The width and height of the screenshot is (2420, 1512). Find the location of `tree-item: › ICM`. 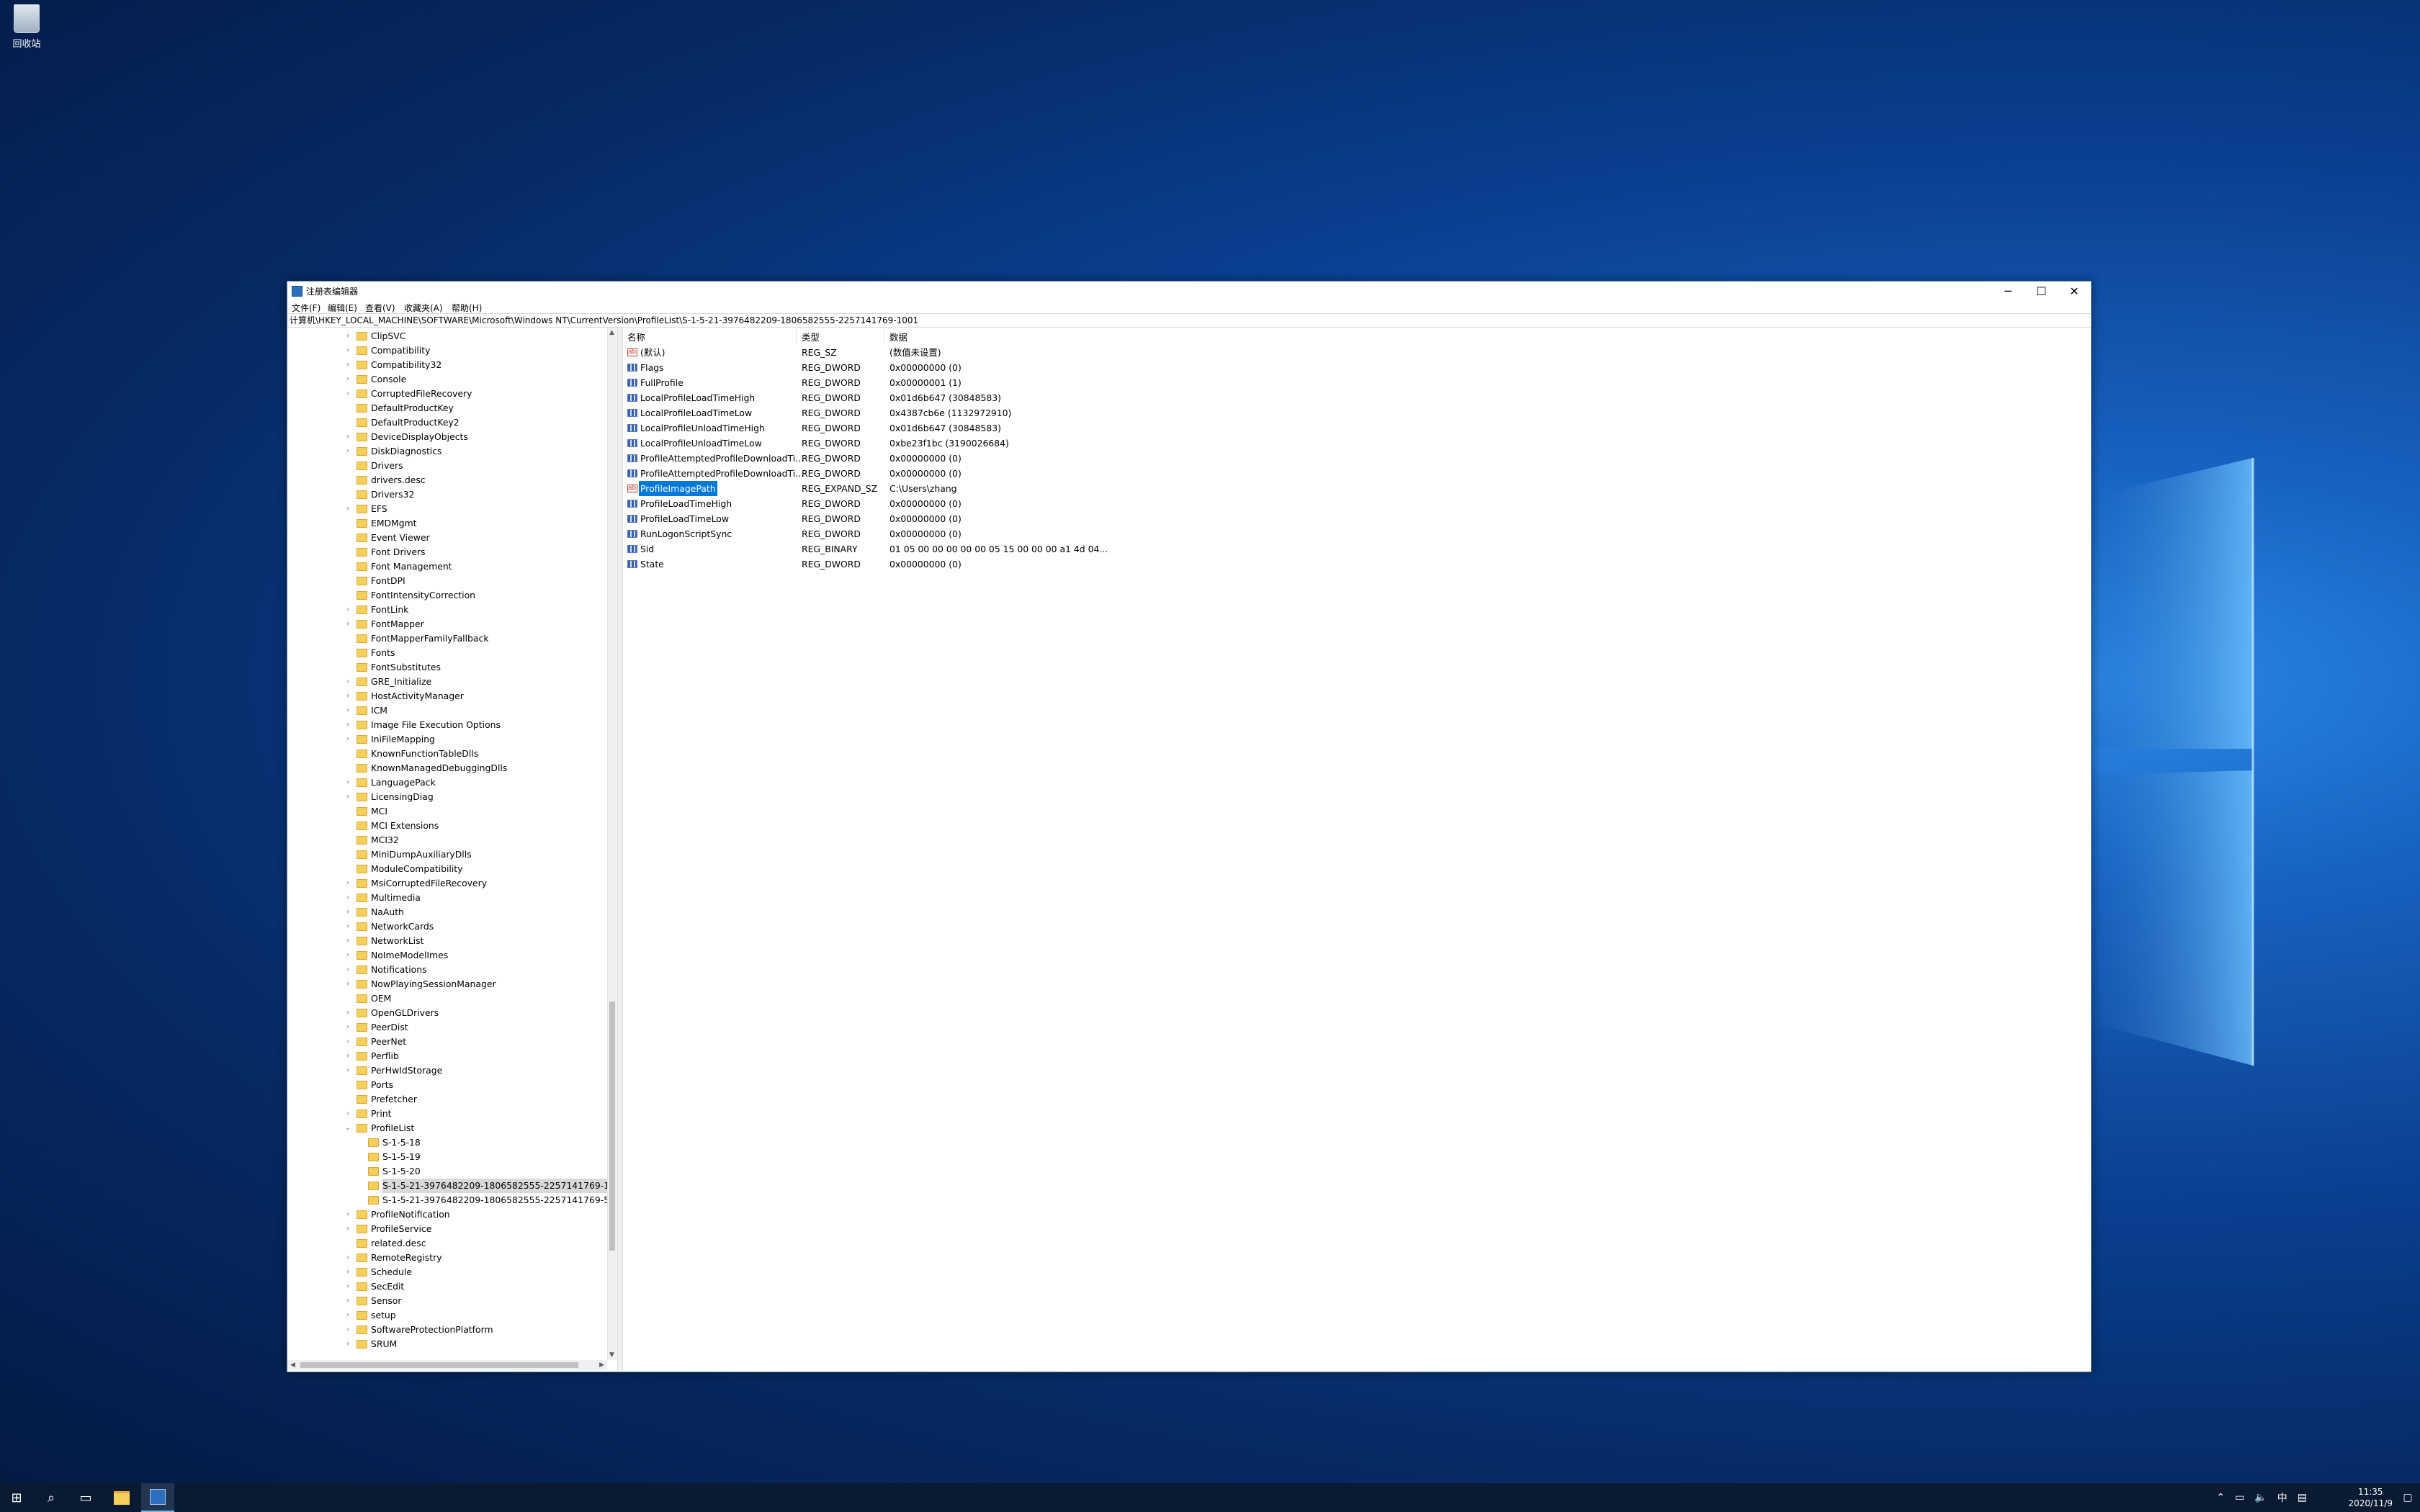

tree-item: › ICM is located at coordinates (447, 710).